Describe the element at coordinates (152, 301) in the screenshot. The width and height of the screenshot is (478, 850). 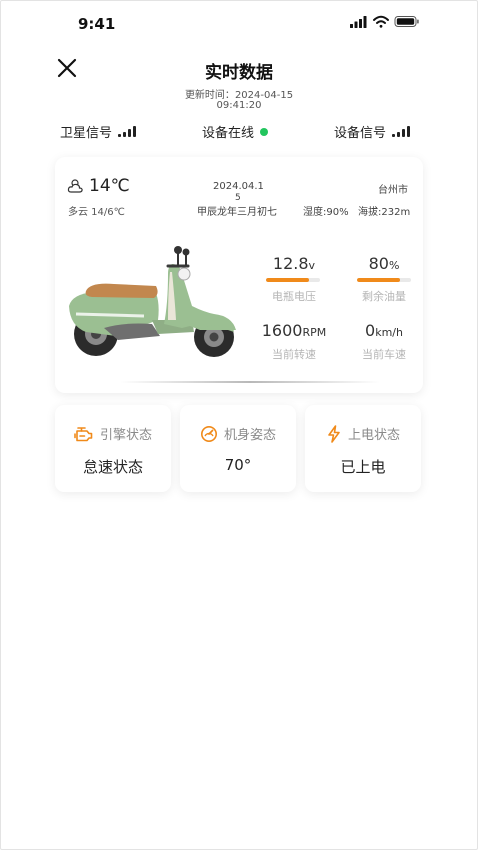
I see `scooter-image` at that location.